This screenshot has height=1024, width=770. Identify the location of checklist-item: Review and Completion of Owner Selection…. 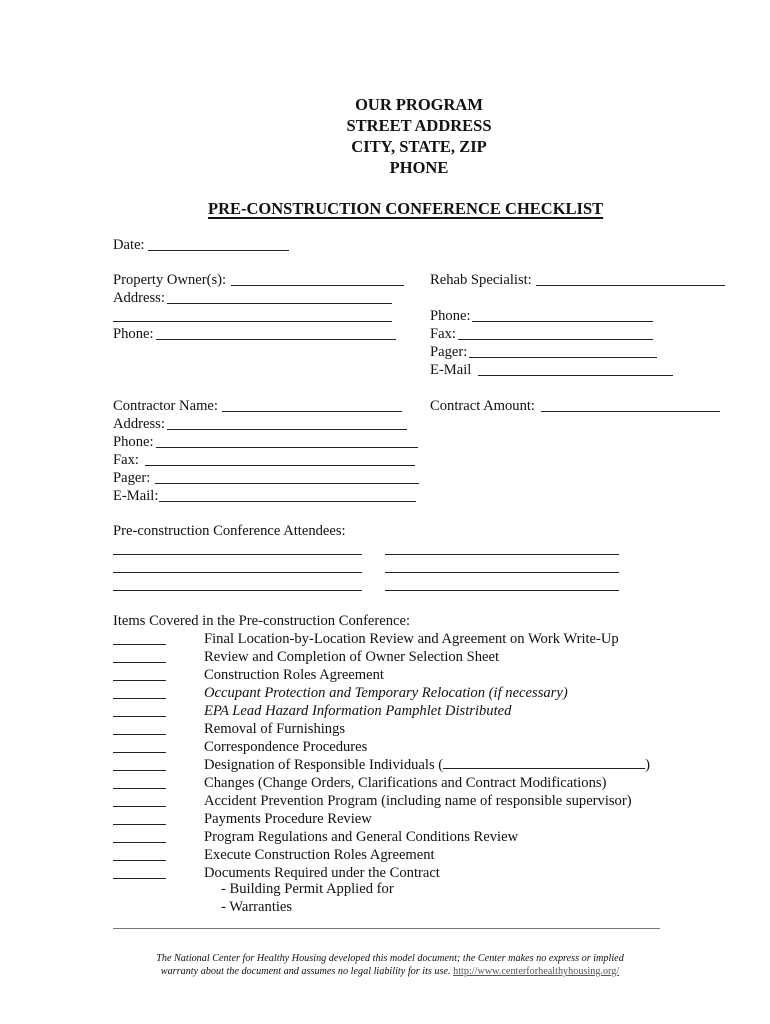
(351, 657).